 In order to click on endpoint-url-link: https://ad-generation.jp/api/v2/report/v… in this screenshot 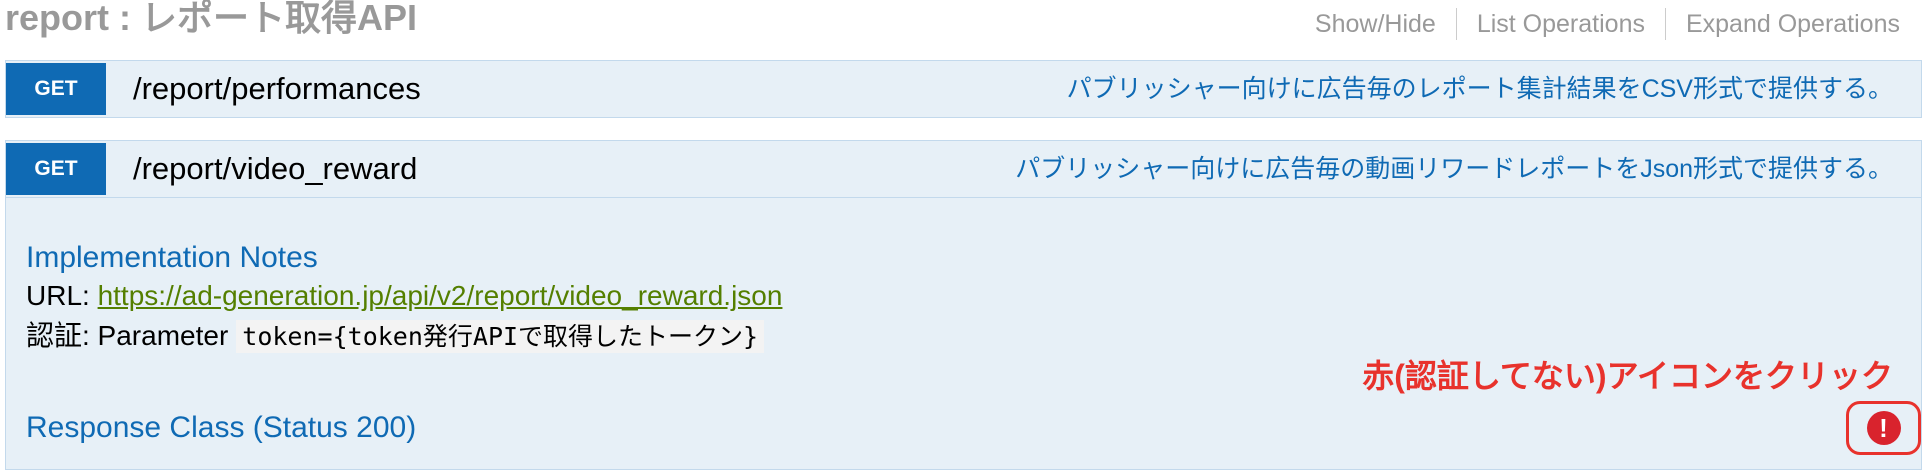, I will do `click(440, 295)`.